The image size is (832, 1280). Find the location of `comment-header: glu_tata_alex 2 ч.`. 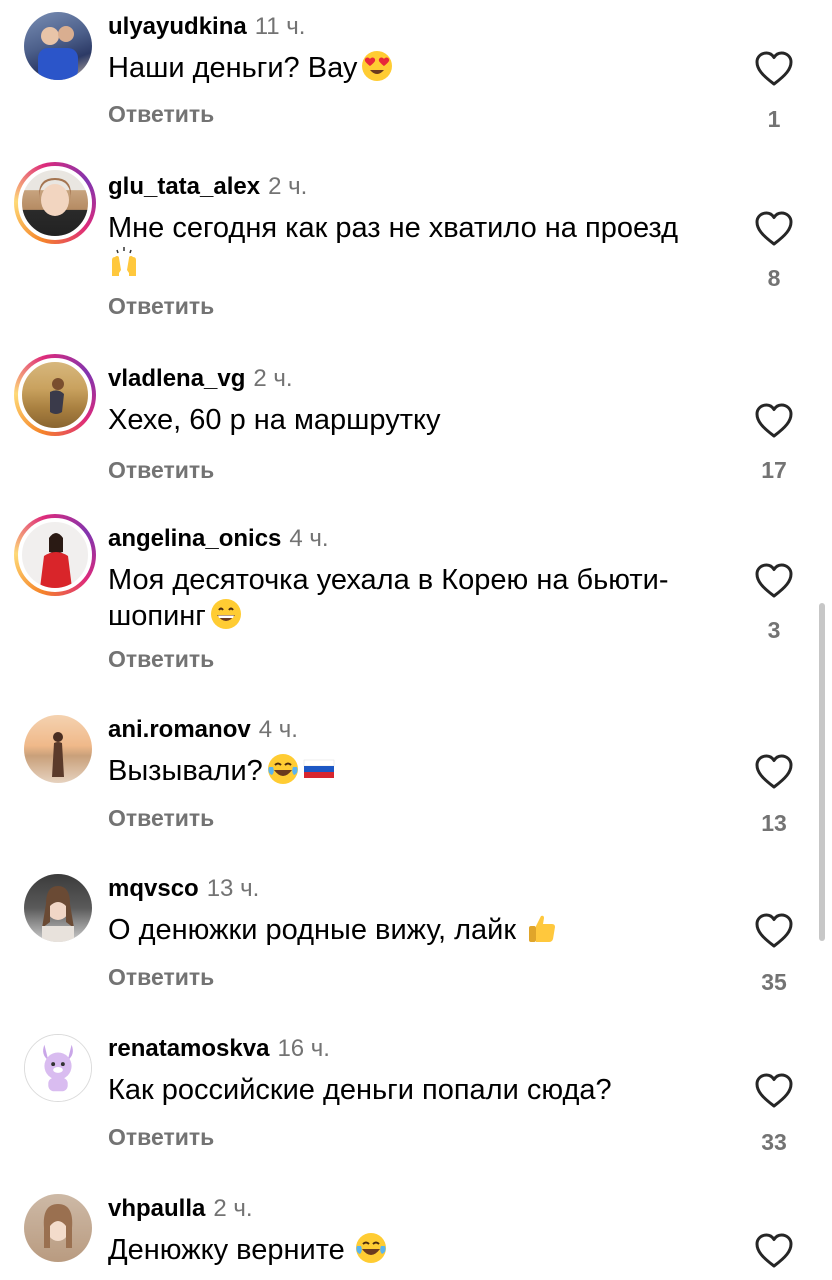

comment-header: glu_tata_alex 2 ч. is located at coordinates (207, 187).